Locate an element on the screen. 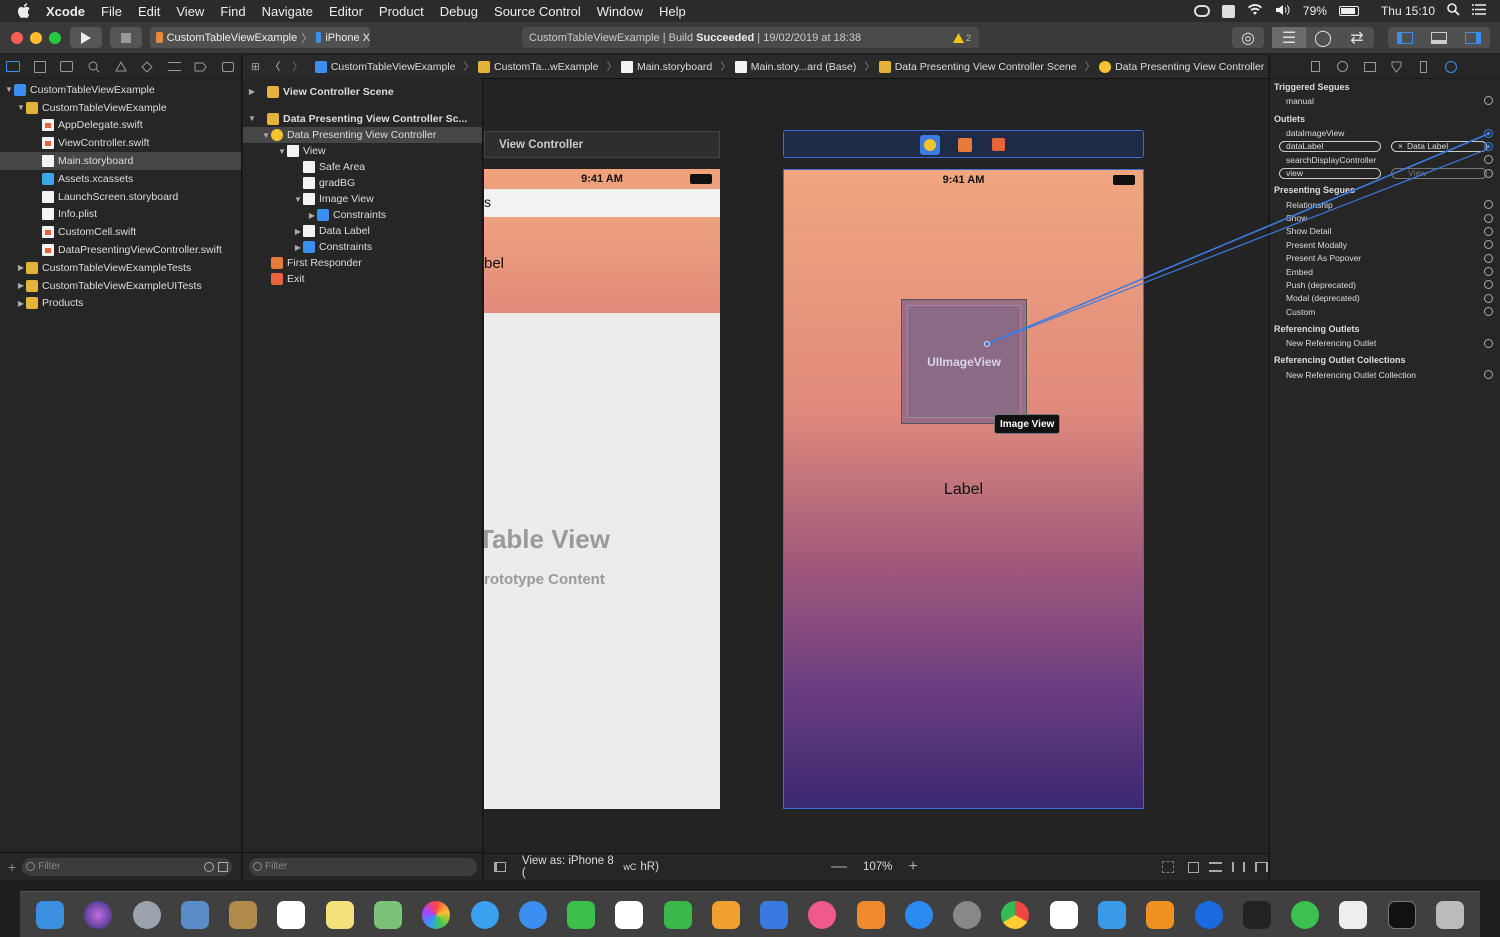 The image size is (1500, 937). related-items-icon: ⊞ is located at coordinates (255, 67).